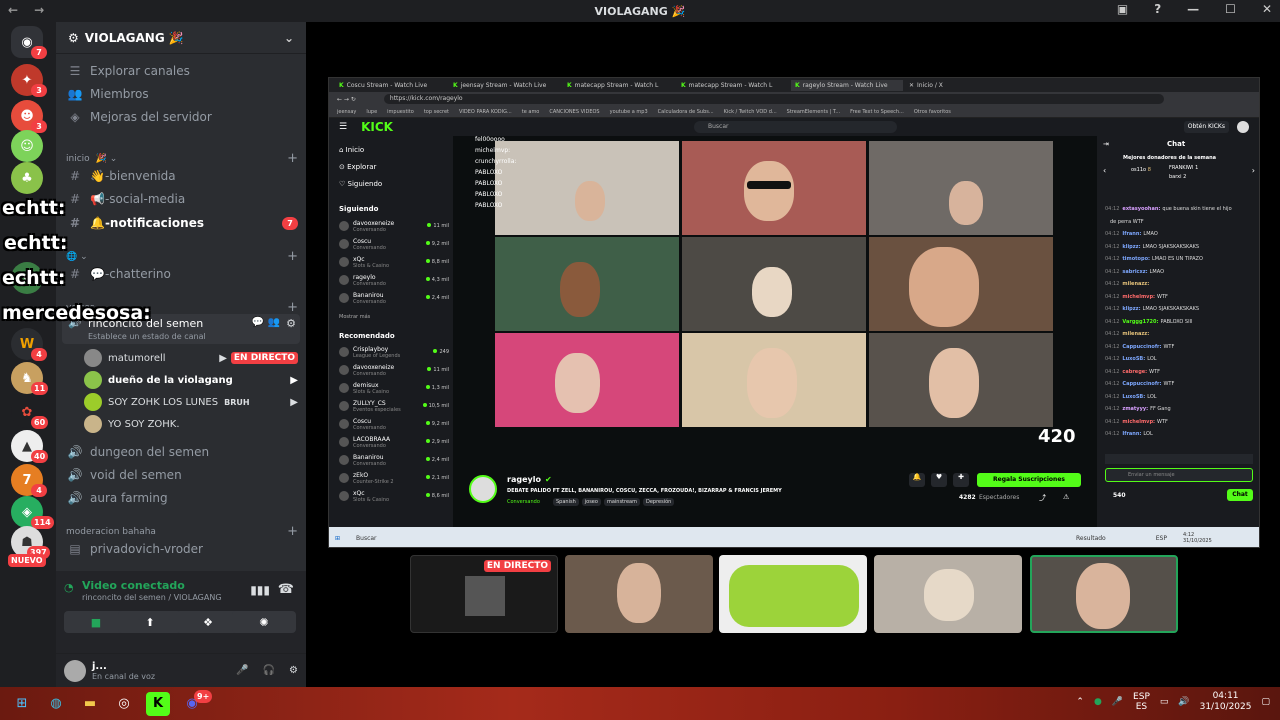  Describe the element at coordinates (1267, 9) in the screenshot. I see `close-icon: ✕` at that location.